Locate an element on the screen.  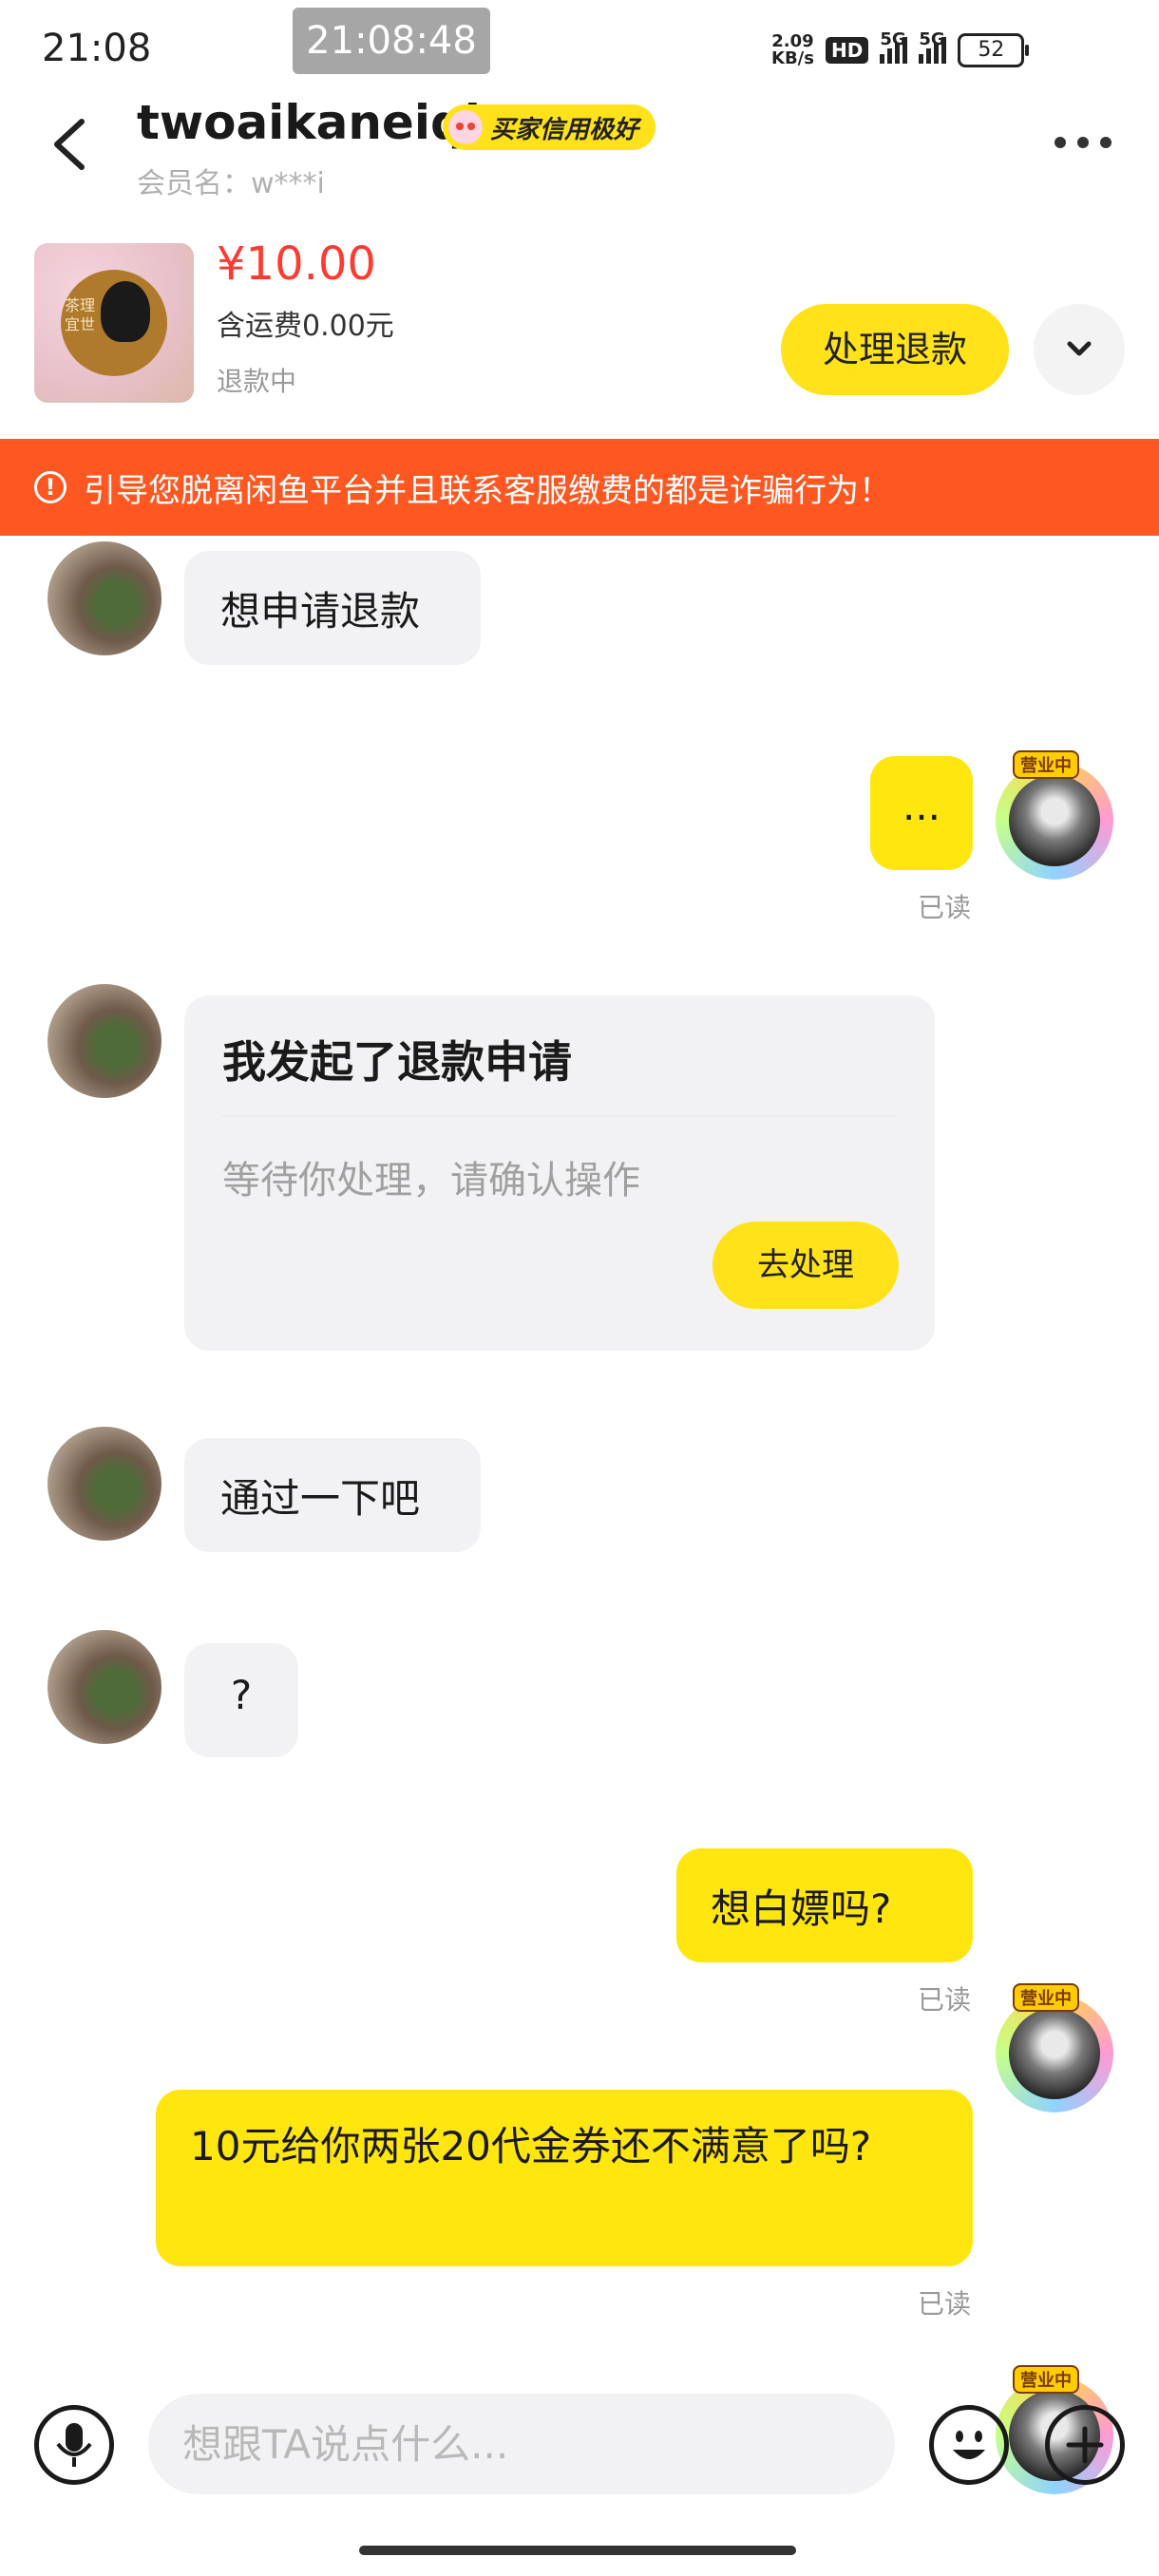
credit-badge: 买家信用极好 is located at coordinates (549, 127).